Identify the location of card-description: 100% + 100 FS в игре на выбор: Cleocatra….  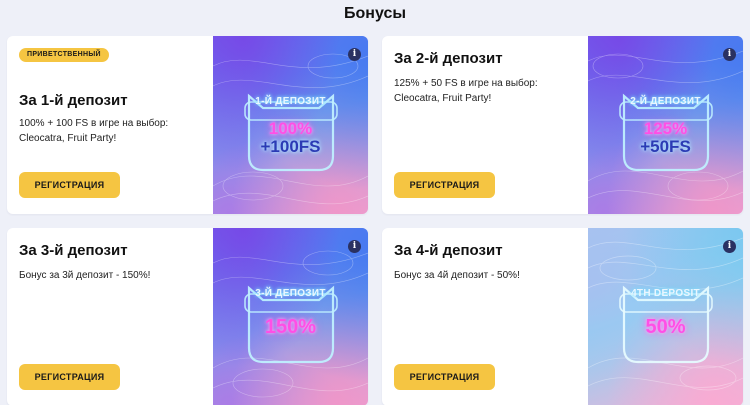
(94, 131).